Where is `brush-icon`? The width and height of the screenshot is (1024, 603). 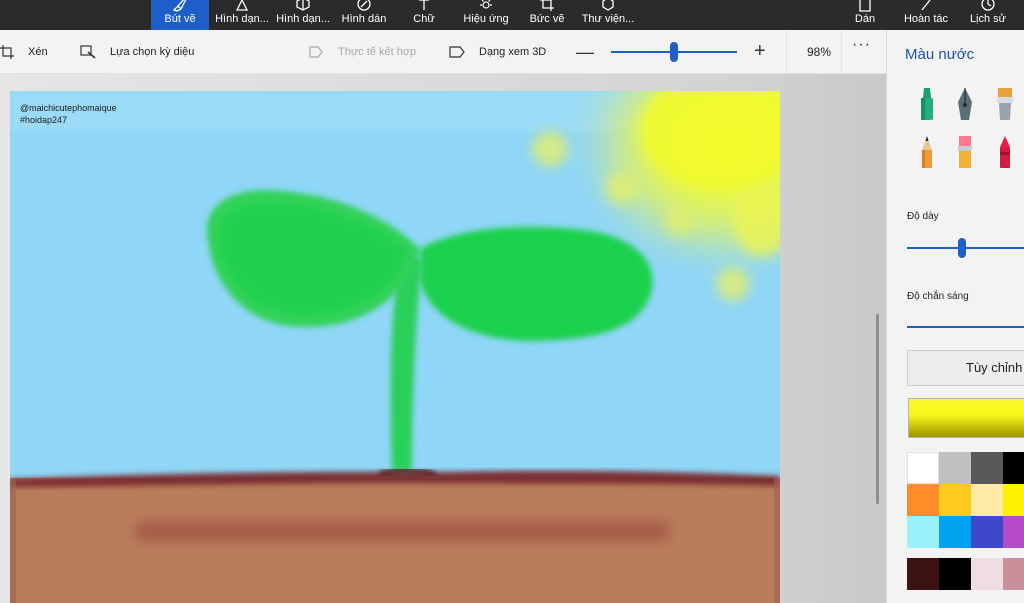
brush-icon is located at coordinates (180, 6).